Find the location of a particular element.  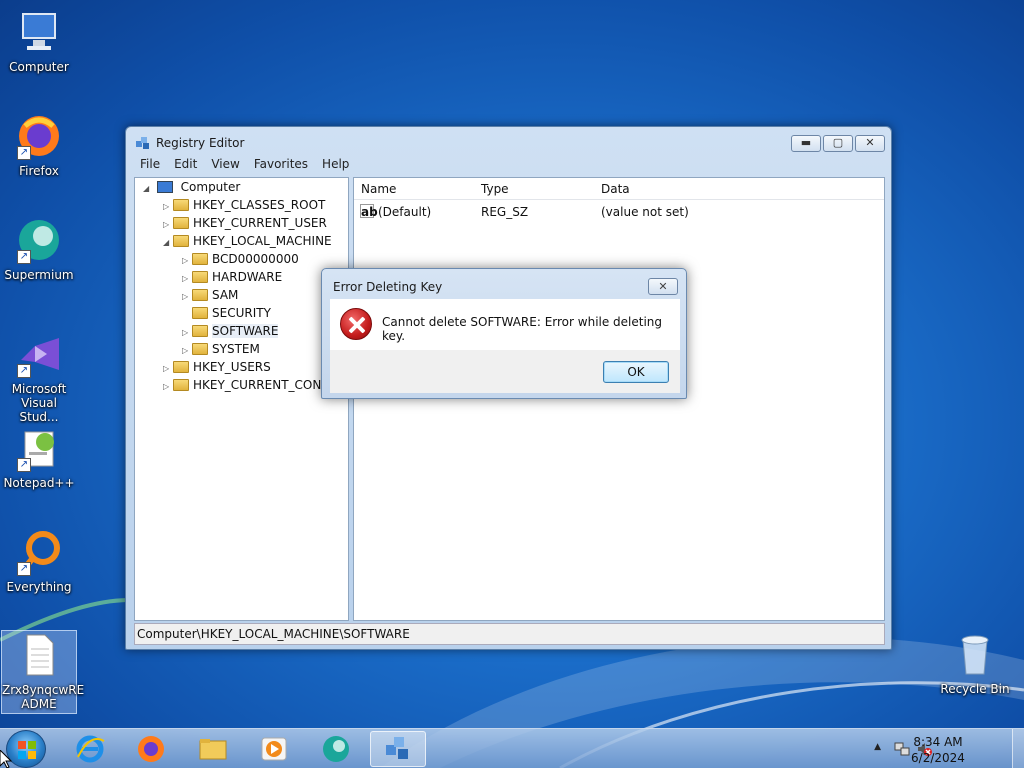

desktop-icon-notepadpp: ↗ Notepad++ is located at coordinates (39, 457).